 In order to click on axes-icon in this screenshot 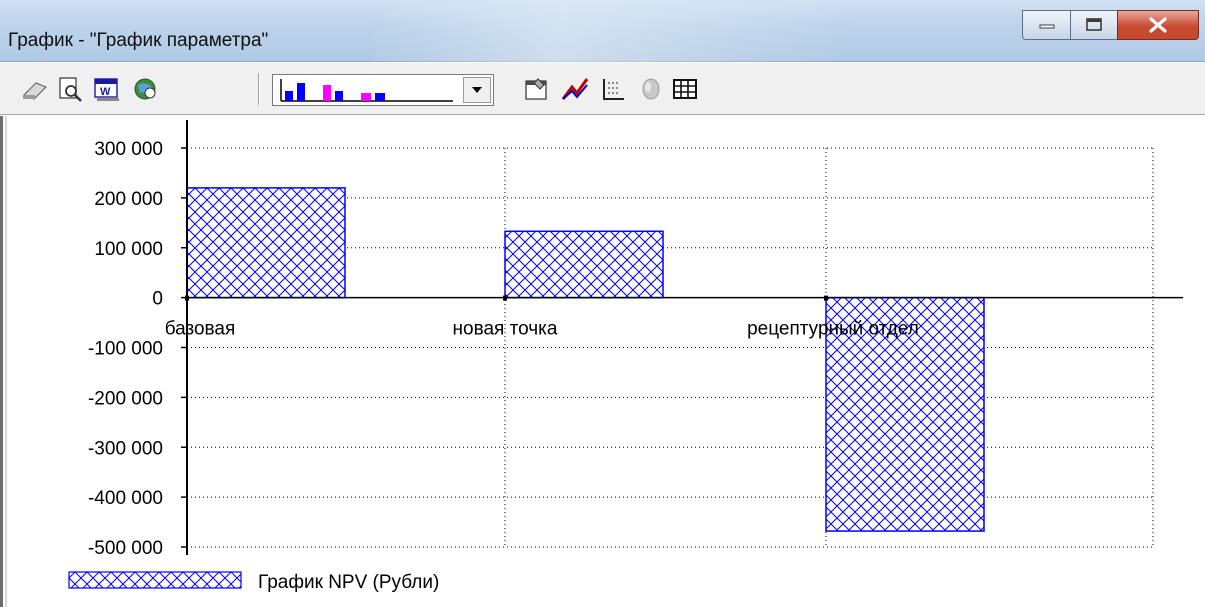, I will do `click(613, 89)`.